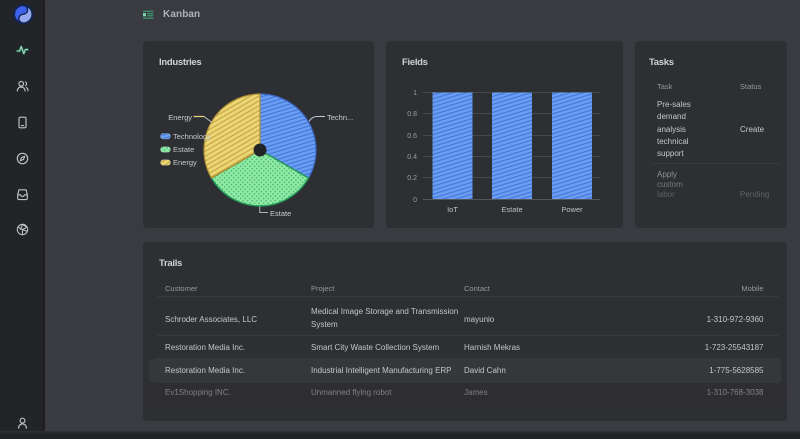 The image size is (800, 439). I want to click on svg-text: 0.2, so click(412, 178).